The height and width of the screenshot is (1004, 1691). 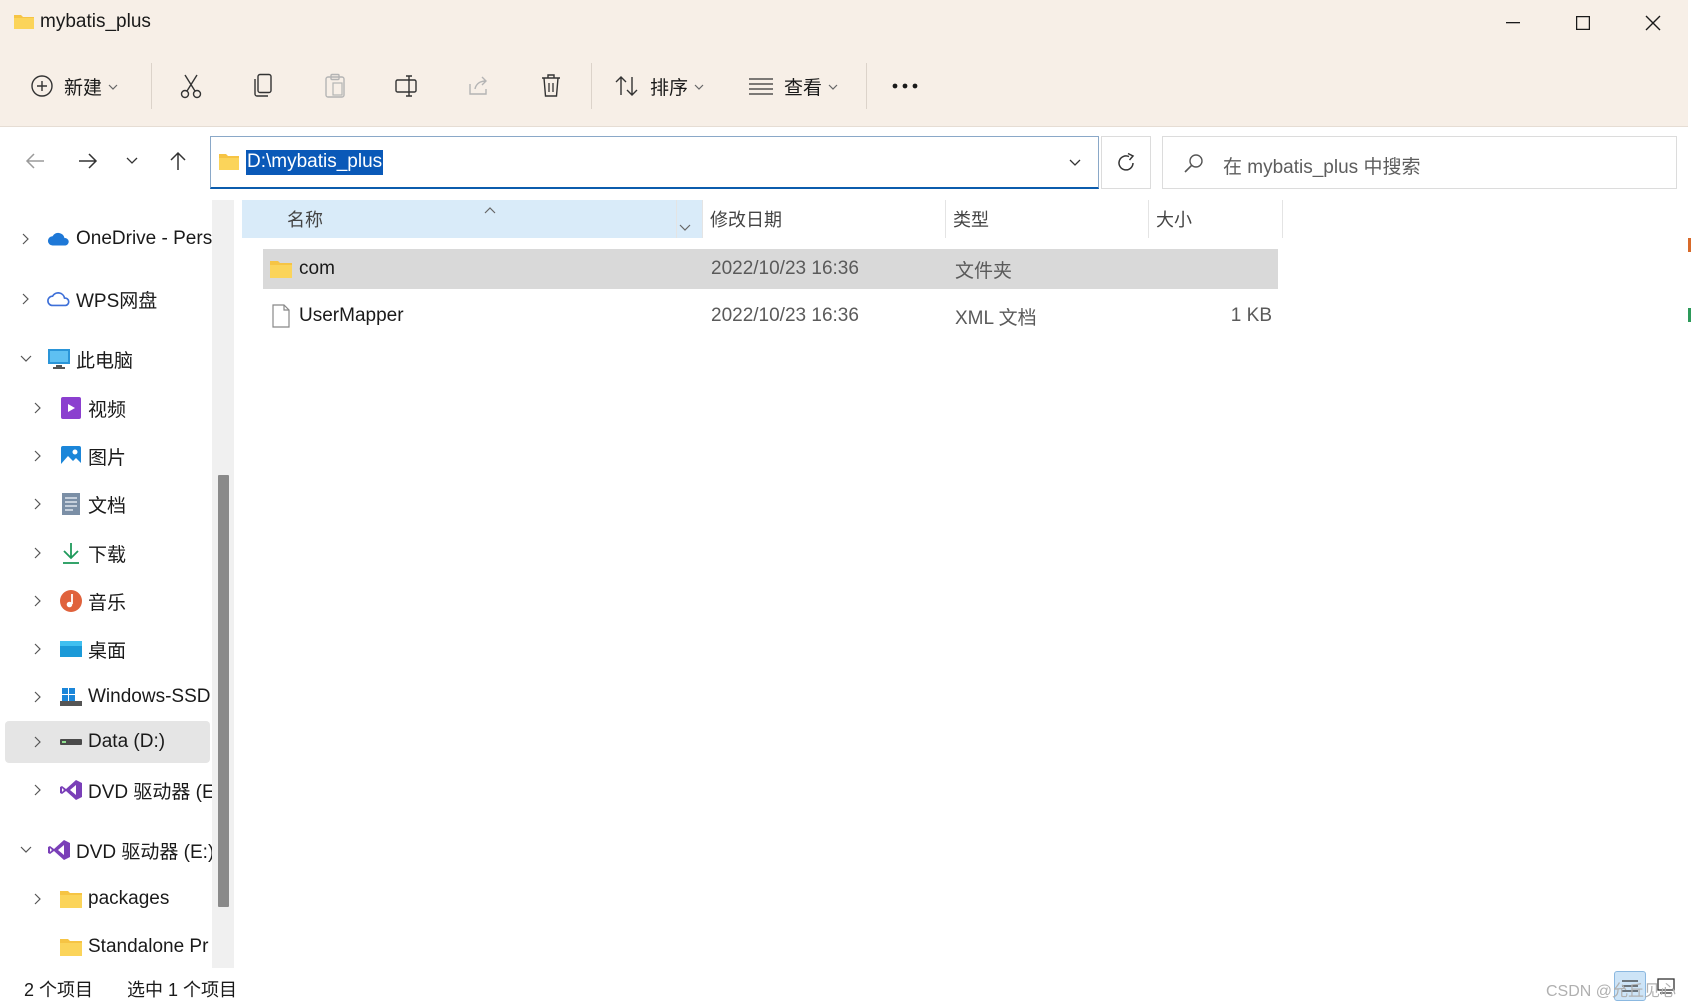 What do you see at coordinates (627, 86) in the screenshot?
I see `sort-arrows-icon` at bounding box center [627, 86].